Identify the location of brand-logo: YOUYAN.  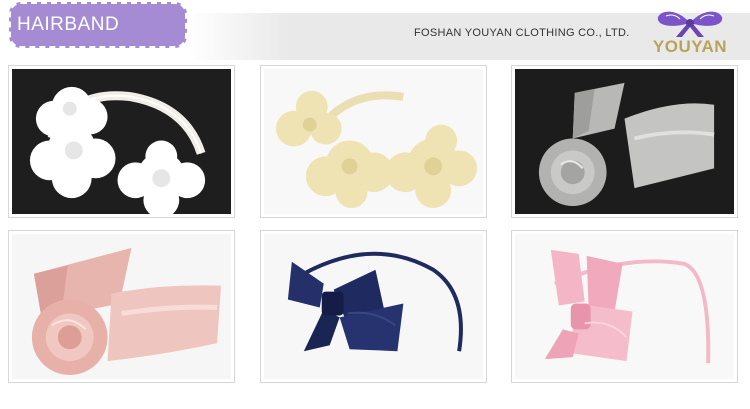
(690, 34).